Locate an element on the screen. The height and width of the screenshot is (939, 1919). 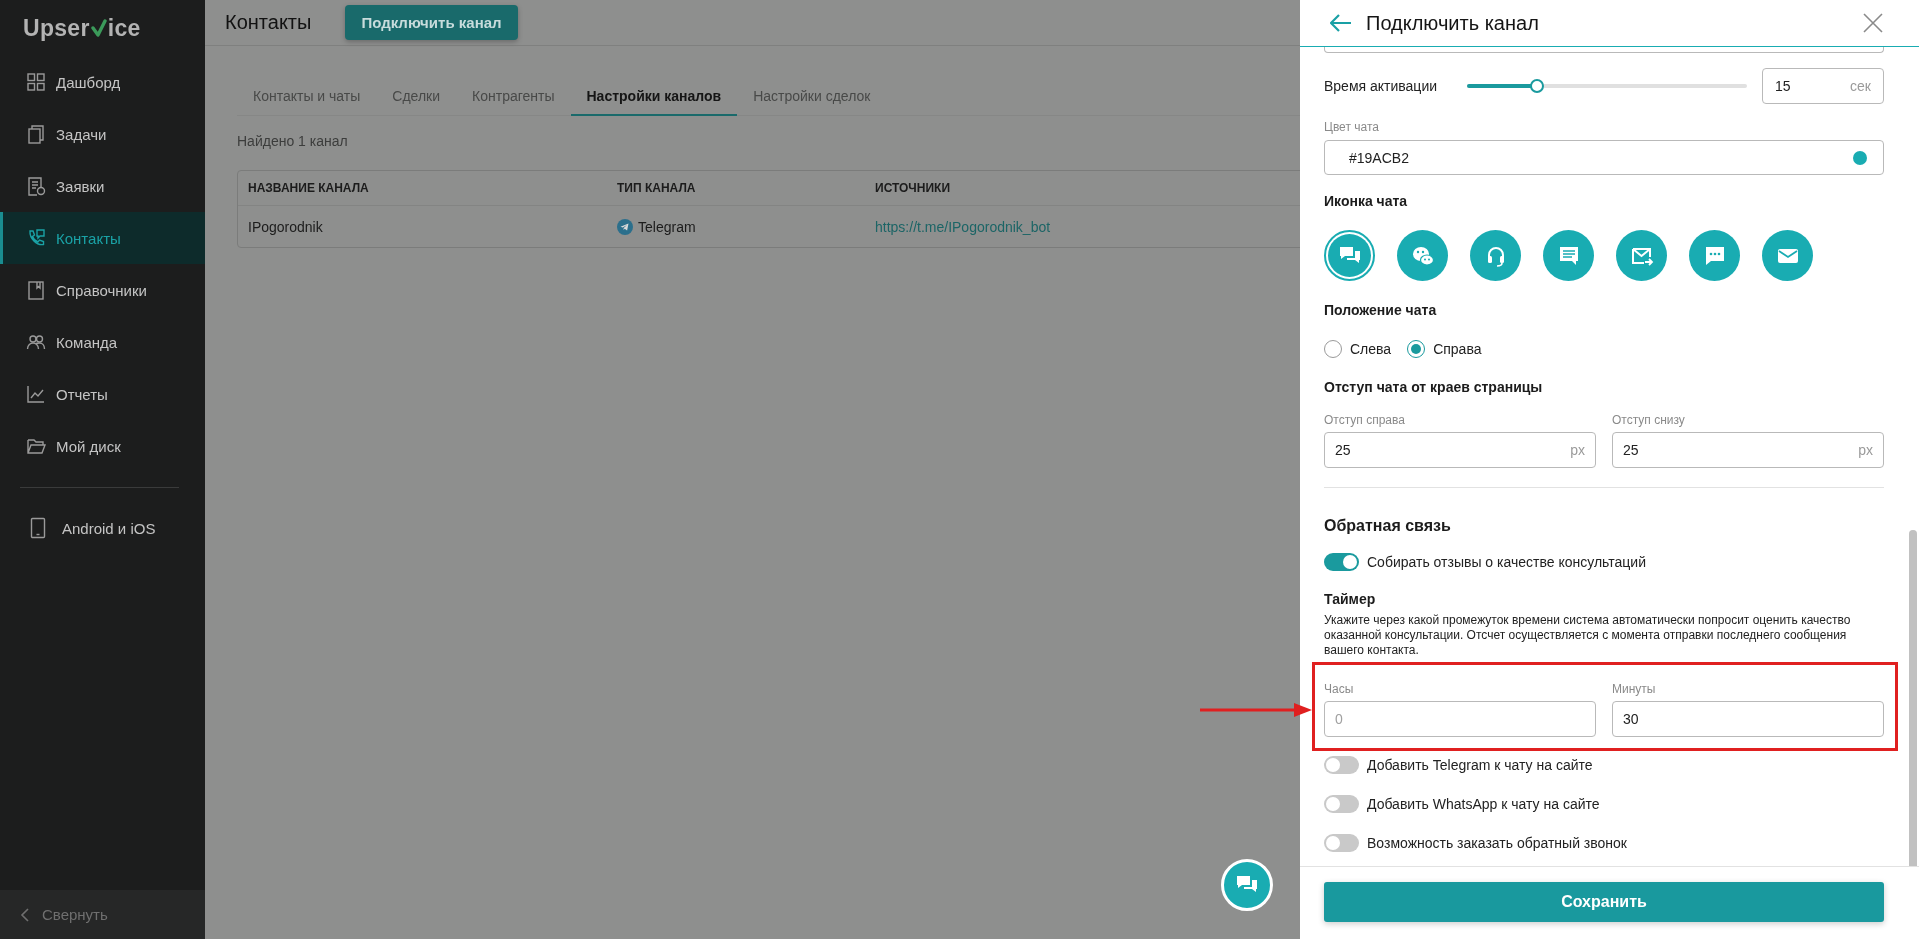
phone-icon is located at coordinates (36, 238).